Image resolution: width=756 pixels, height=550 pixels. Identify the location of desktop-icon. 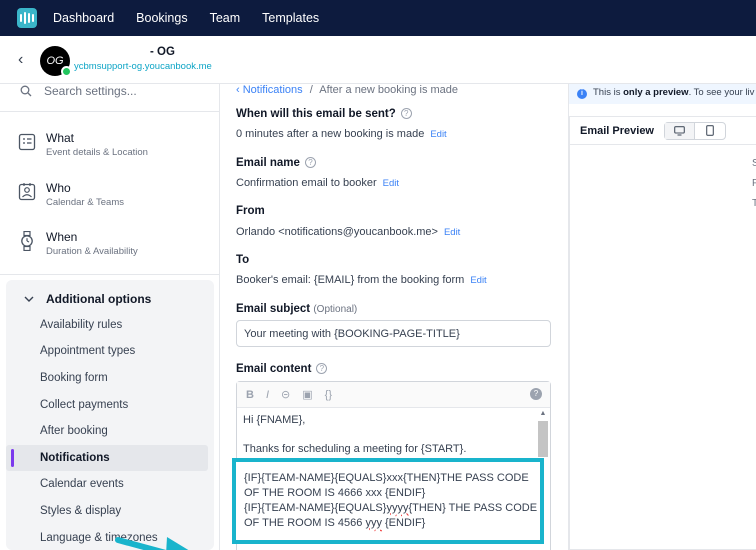
(679, 130).